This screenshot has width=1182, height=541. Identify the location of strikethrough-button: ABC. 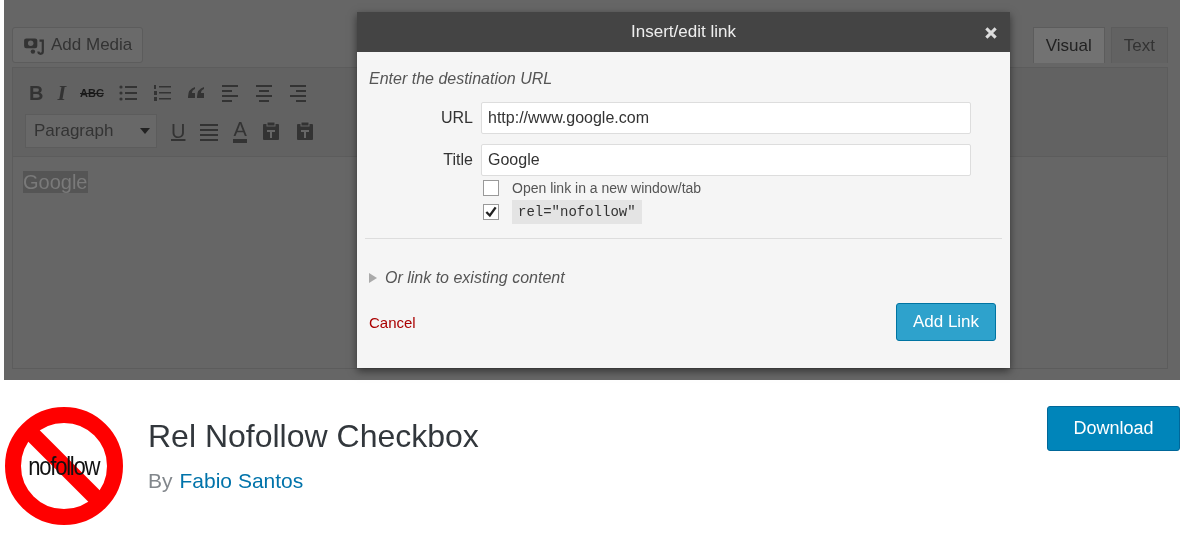
(92, 93).